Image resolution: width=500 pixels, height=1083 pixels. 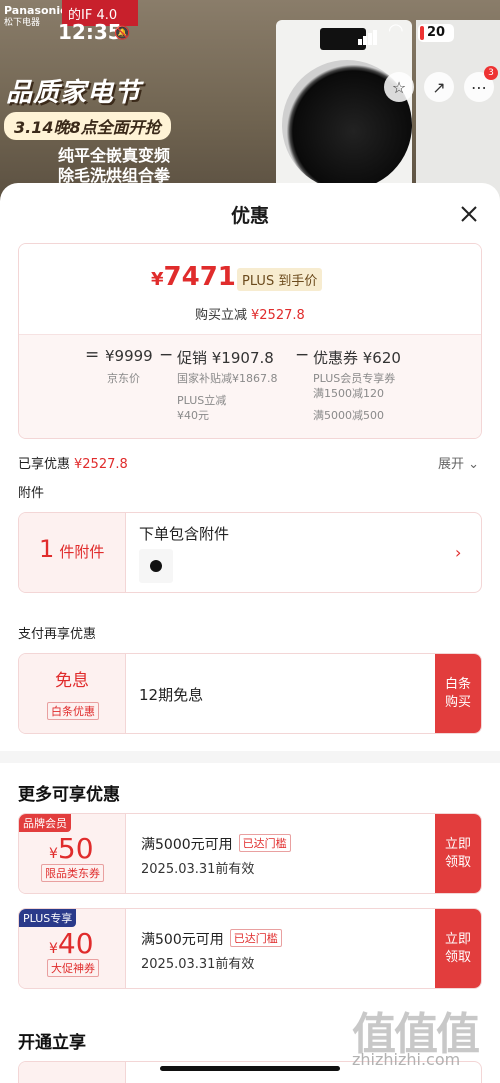 I want to click on status-time: 12:35, so click(x=90, y=32).